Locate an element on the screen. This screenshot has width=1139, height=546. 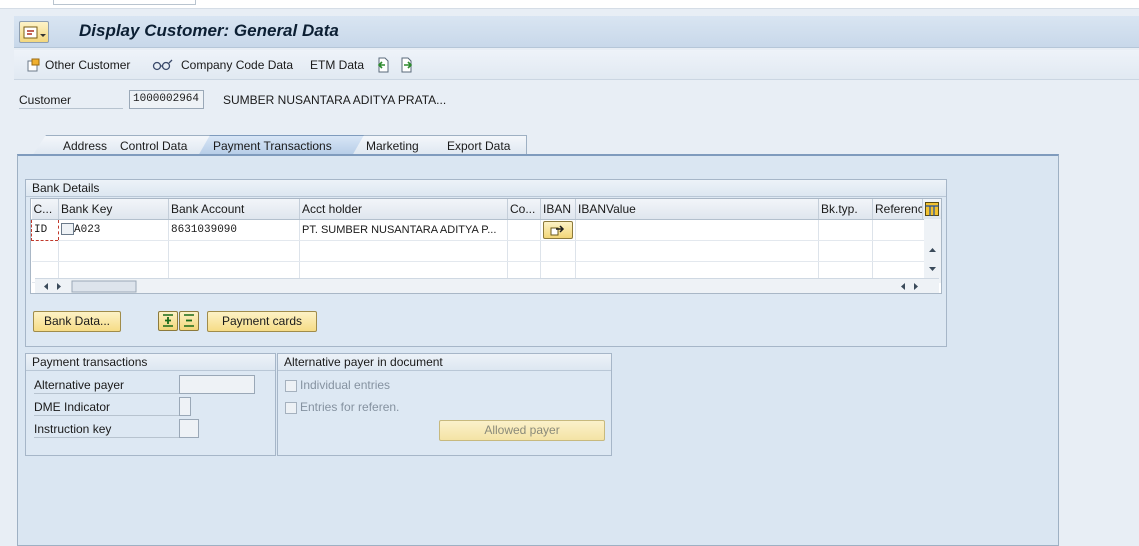
cell-country: ID is located at coordinates (45, 229).